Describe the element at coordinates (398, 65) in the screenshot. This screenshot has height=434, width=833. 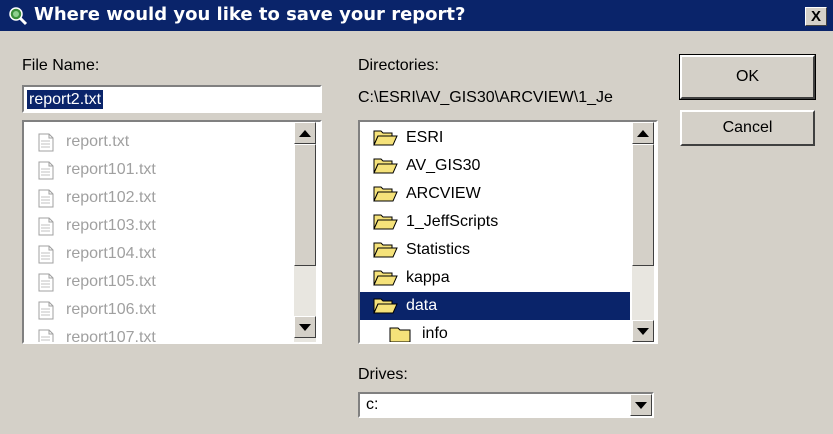
I see `directories-label: Directories:` at that location.